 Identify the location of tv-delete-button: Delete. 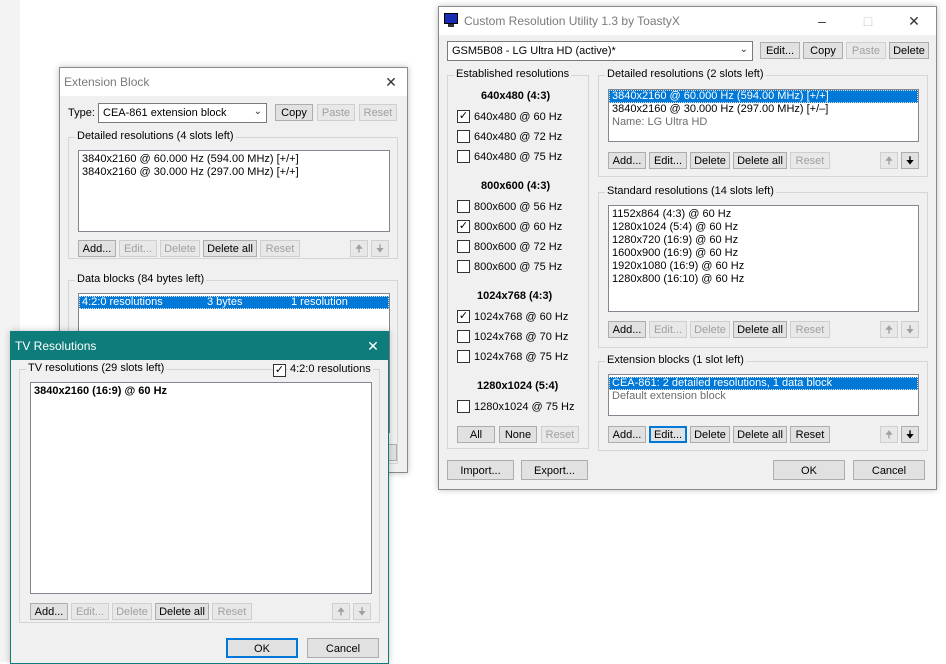
(132, 611).